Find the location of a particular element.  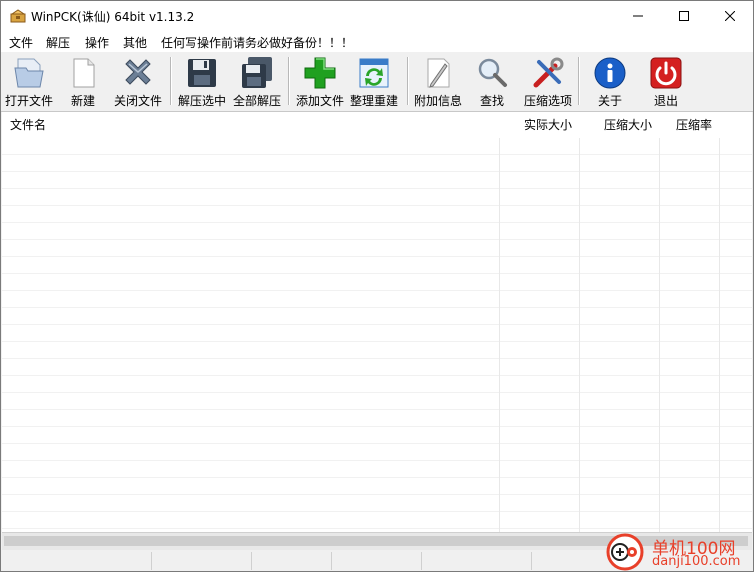

extract-selected-label: 解压选中 is located at coordinates (201, 101).